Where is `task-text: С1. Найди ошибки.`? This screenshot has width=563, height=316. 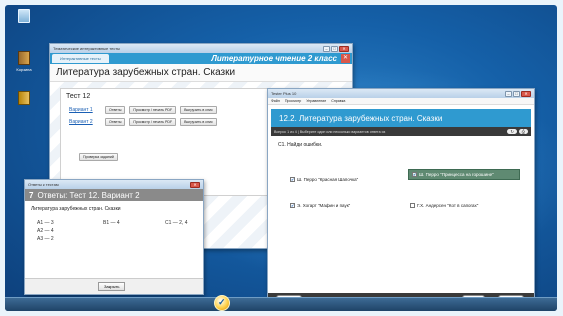
task-text: С1. Найди ошибки. is located at coordinates (300, 145).